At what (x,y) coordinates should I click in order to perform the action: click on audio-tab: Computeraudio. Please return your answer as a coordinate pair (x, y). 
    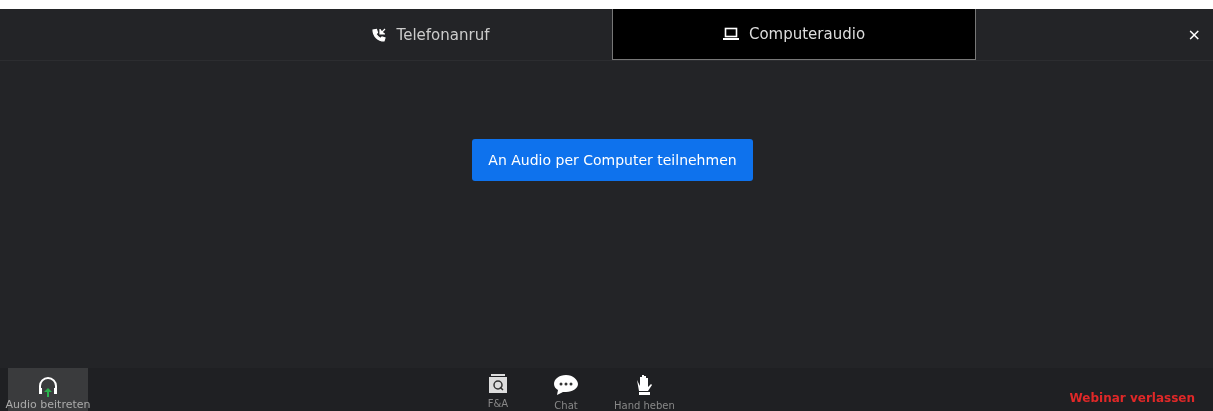
    Looking at the image, I should click on (794, 34).